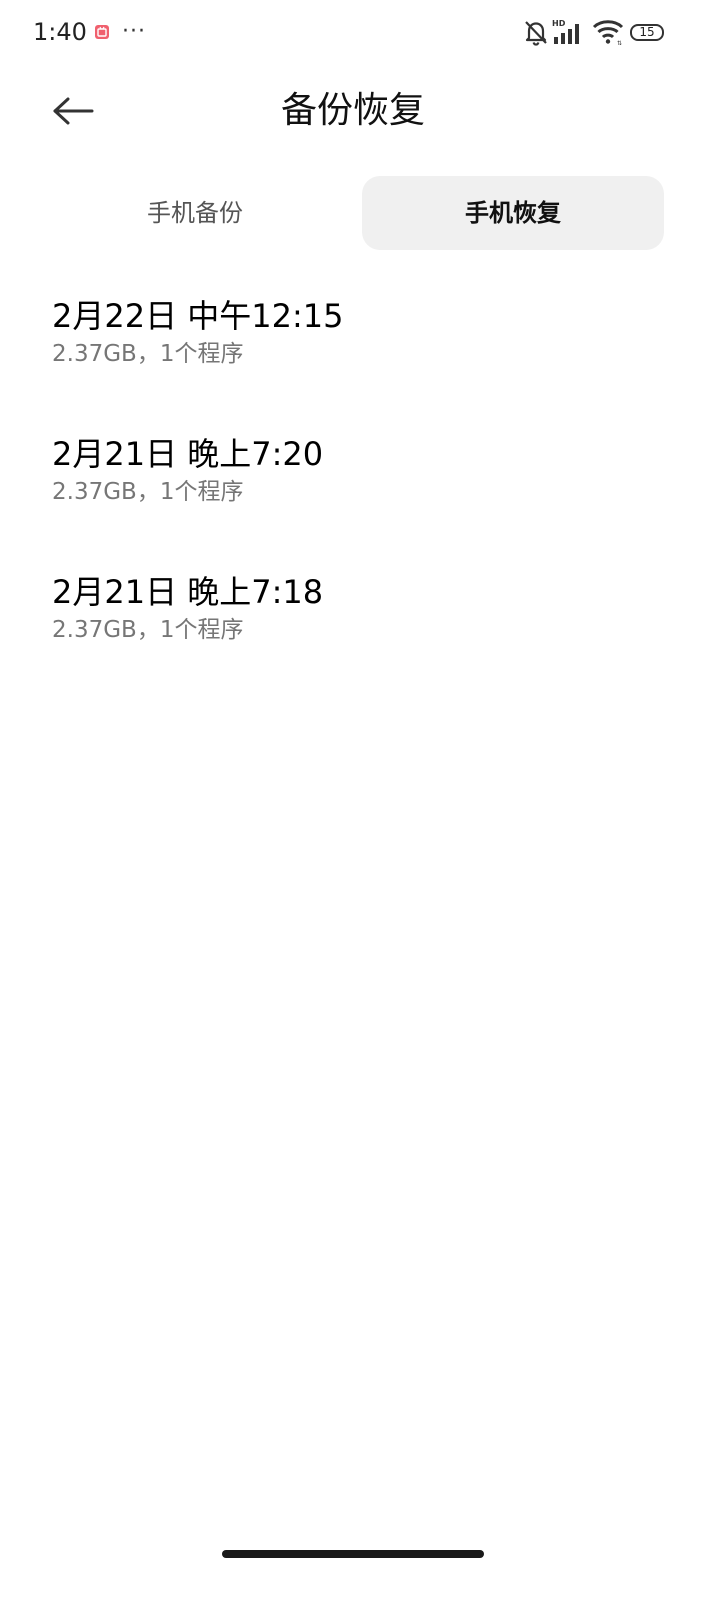 The image size is (720, 1600). I want to click on more-notifications-icon: ···, so click(134, 31).